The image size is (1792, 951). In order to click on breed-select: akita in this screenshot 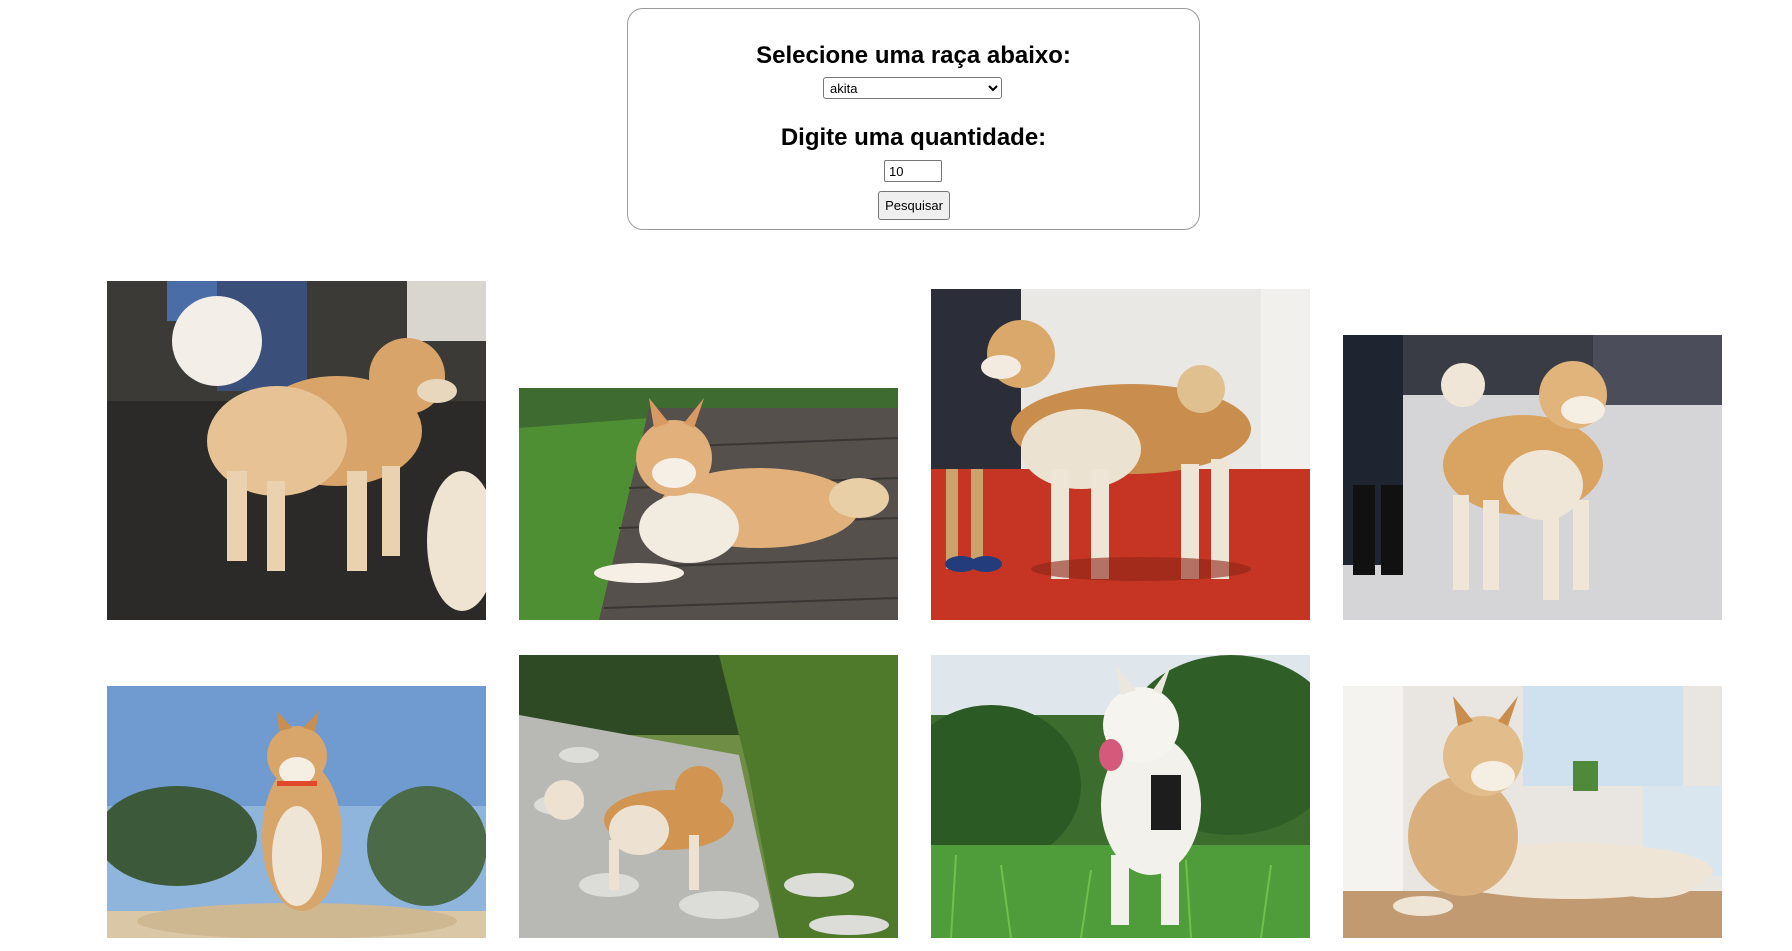, I will do `click(912, 88)`.